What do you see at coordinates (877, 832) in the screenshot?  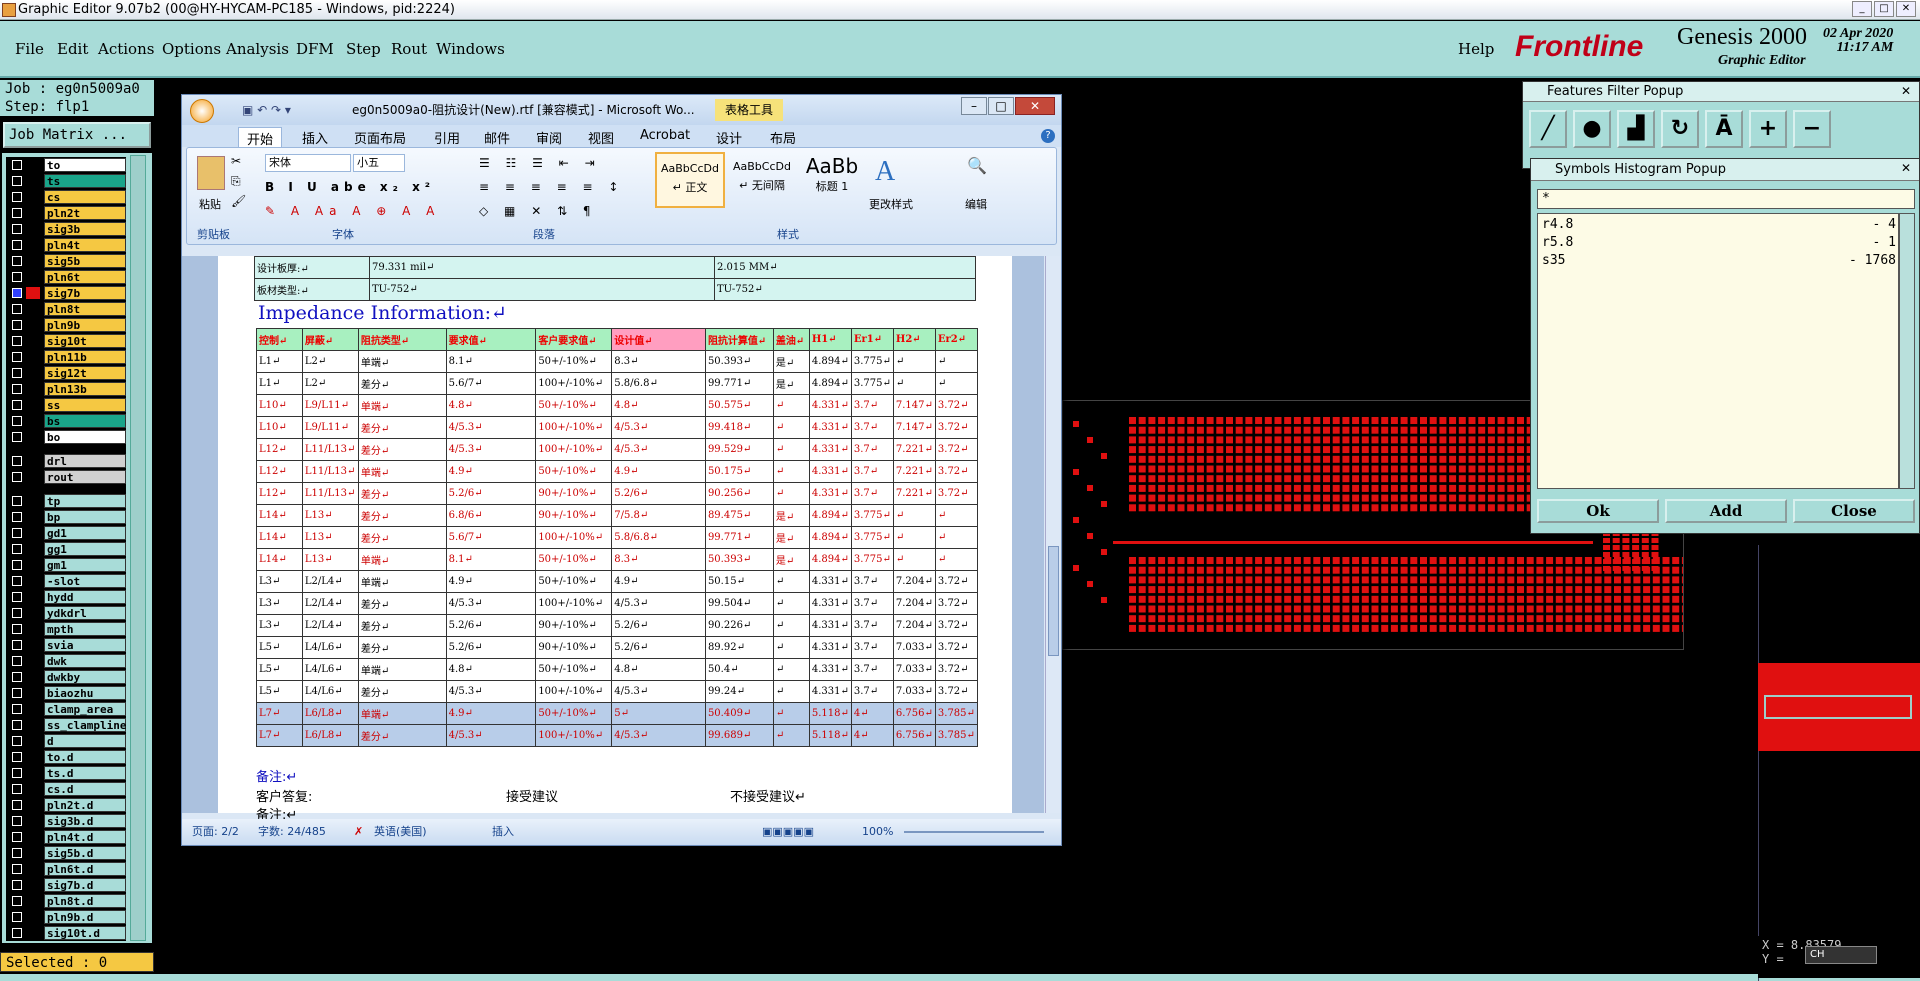 I see `zoom-level: 100%` at bounding box center [877, 832].